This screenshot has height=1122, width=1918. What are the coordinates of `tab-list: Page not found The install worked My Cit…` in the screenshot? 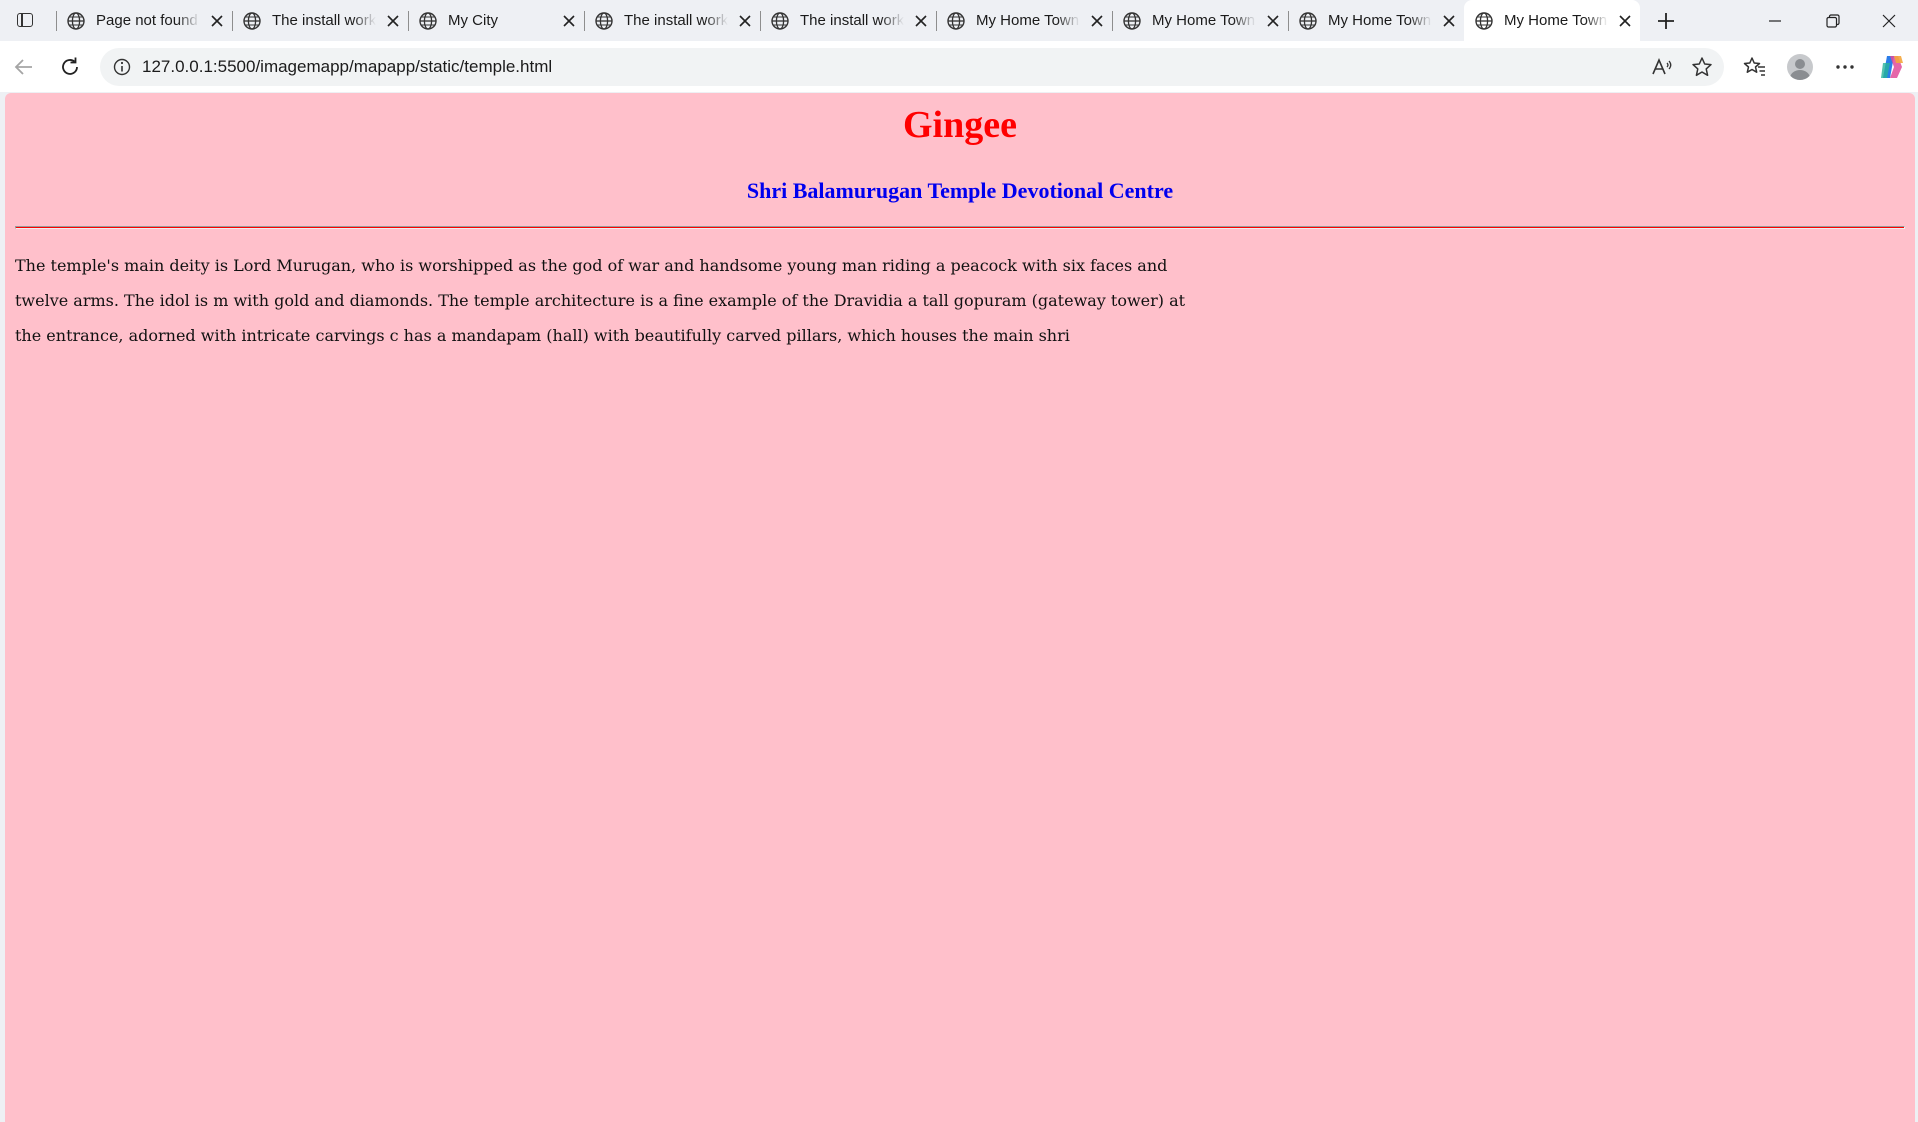 It's located at (848, 20).